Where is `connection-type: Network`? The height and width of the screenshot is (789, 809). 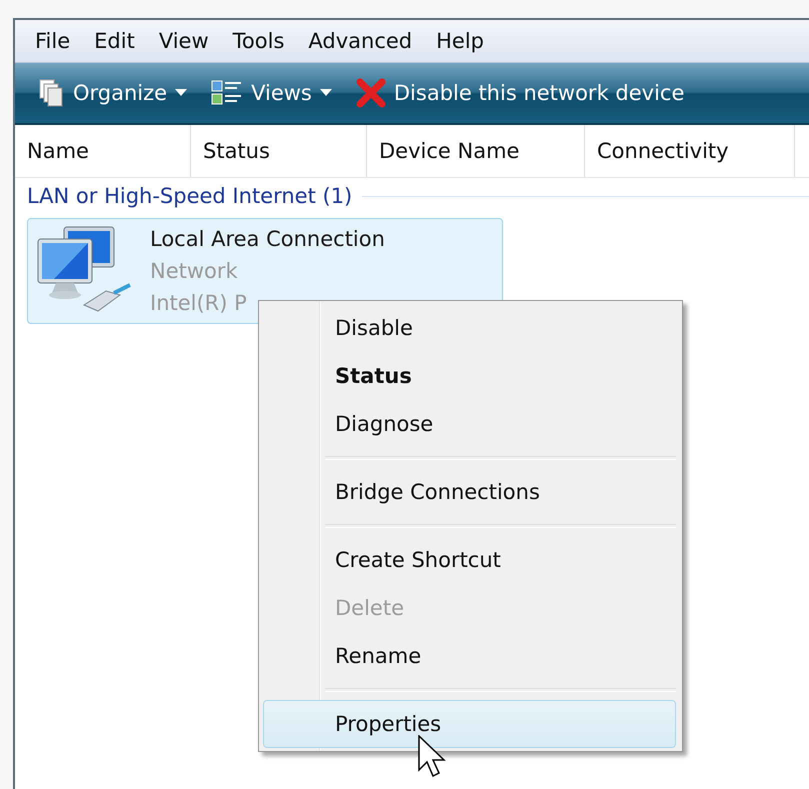
connection-type: Network is located at coordinates (194, 271).